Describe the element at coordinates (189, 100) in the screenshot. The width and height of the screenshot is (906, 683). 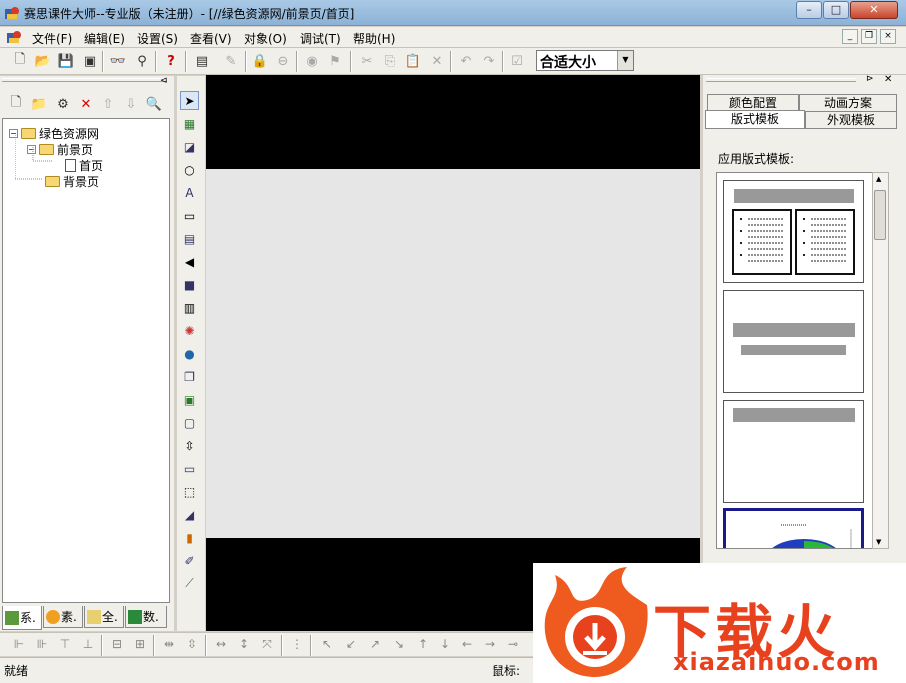
I see `pointer-icon: ➤` at that location.